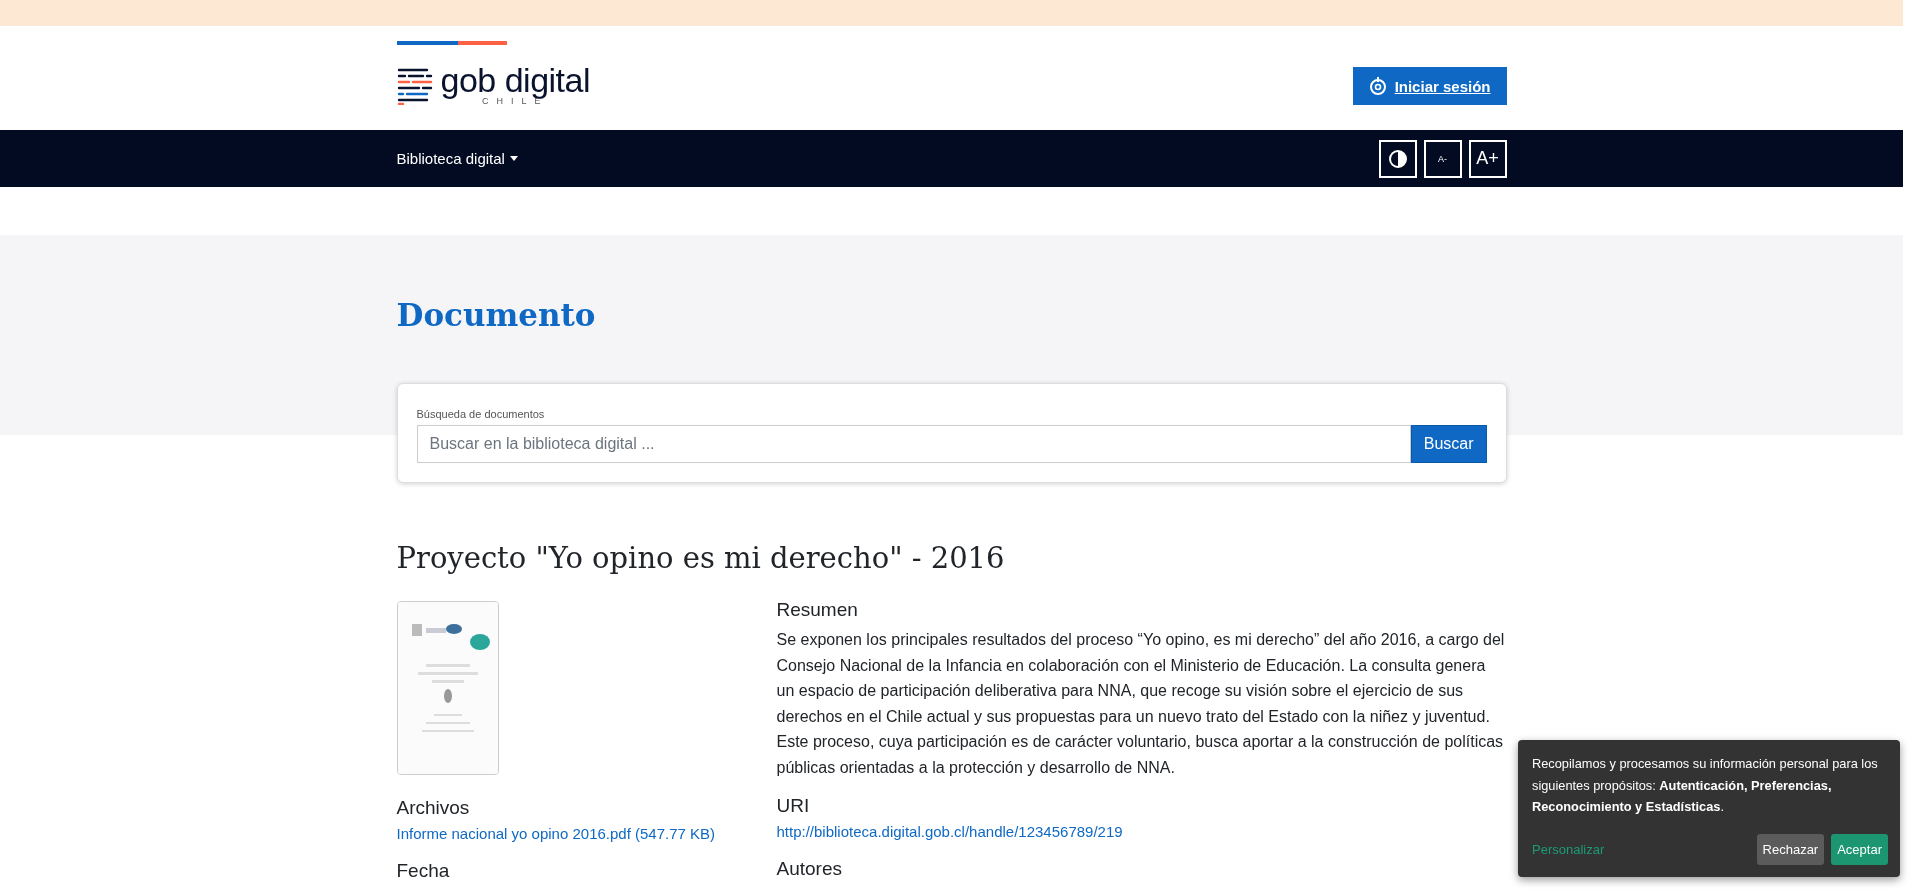  I want to click on contrast-icon, so click(1397, 158).